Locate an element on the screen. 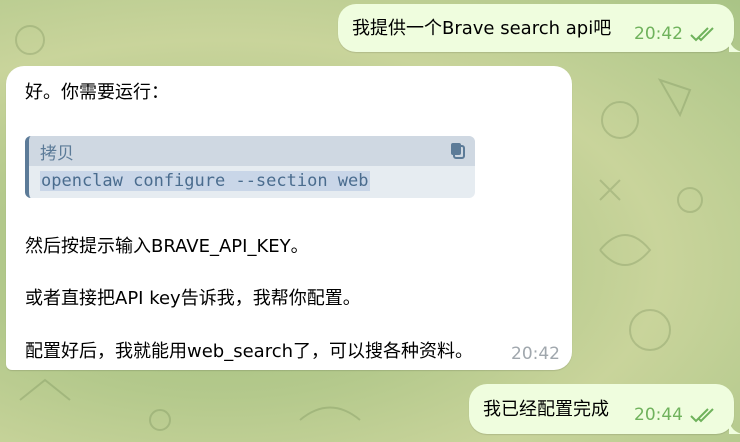  message-text: 我已经配置完成 is located at coordinates (546, 409).